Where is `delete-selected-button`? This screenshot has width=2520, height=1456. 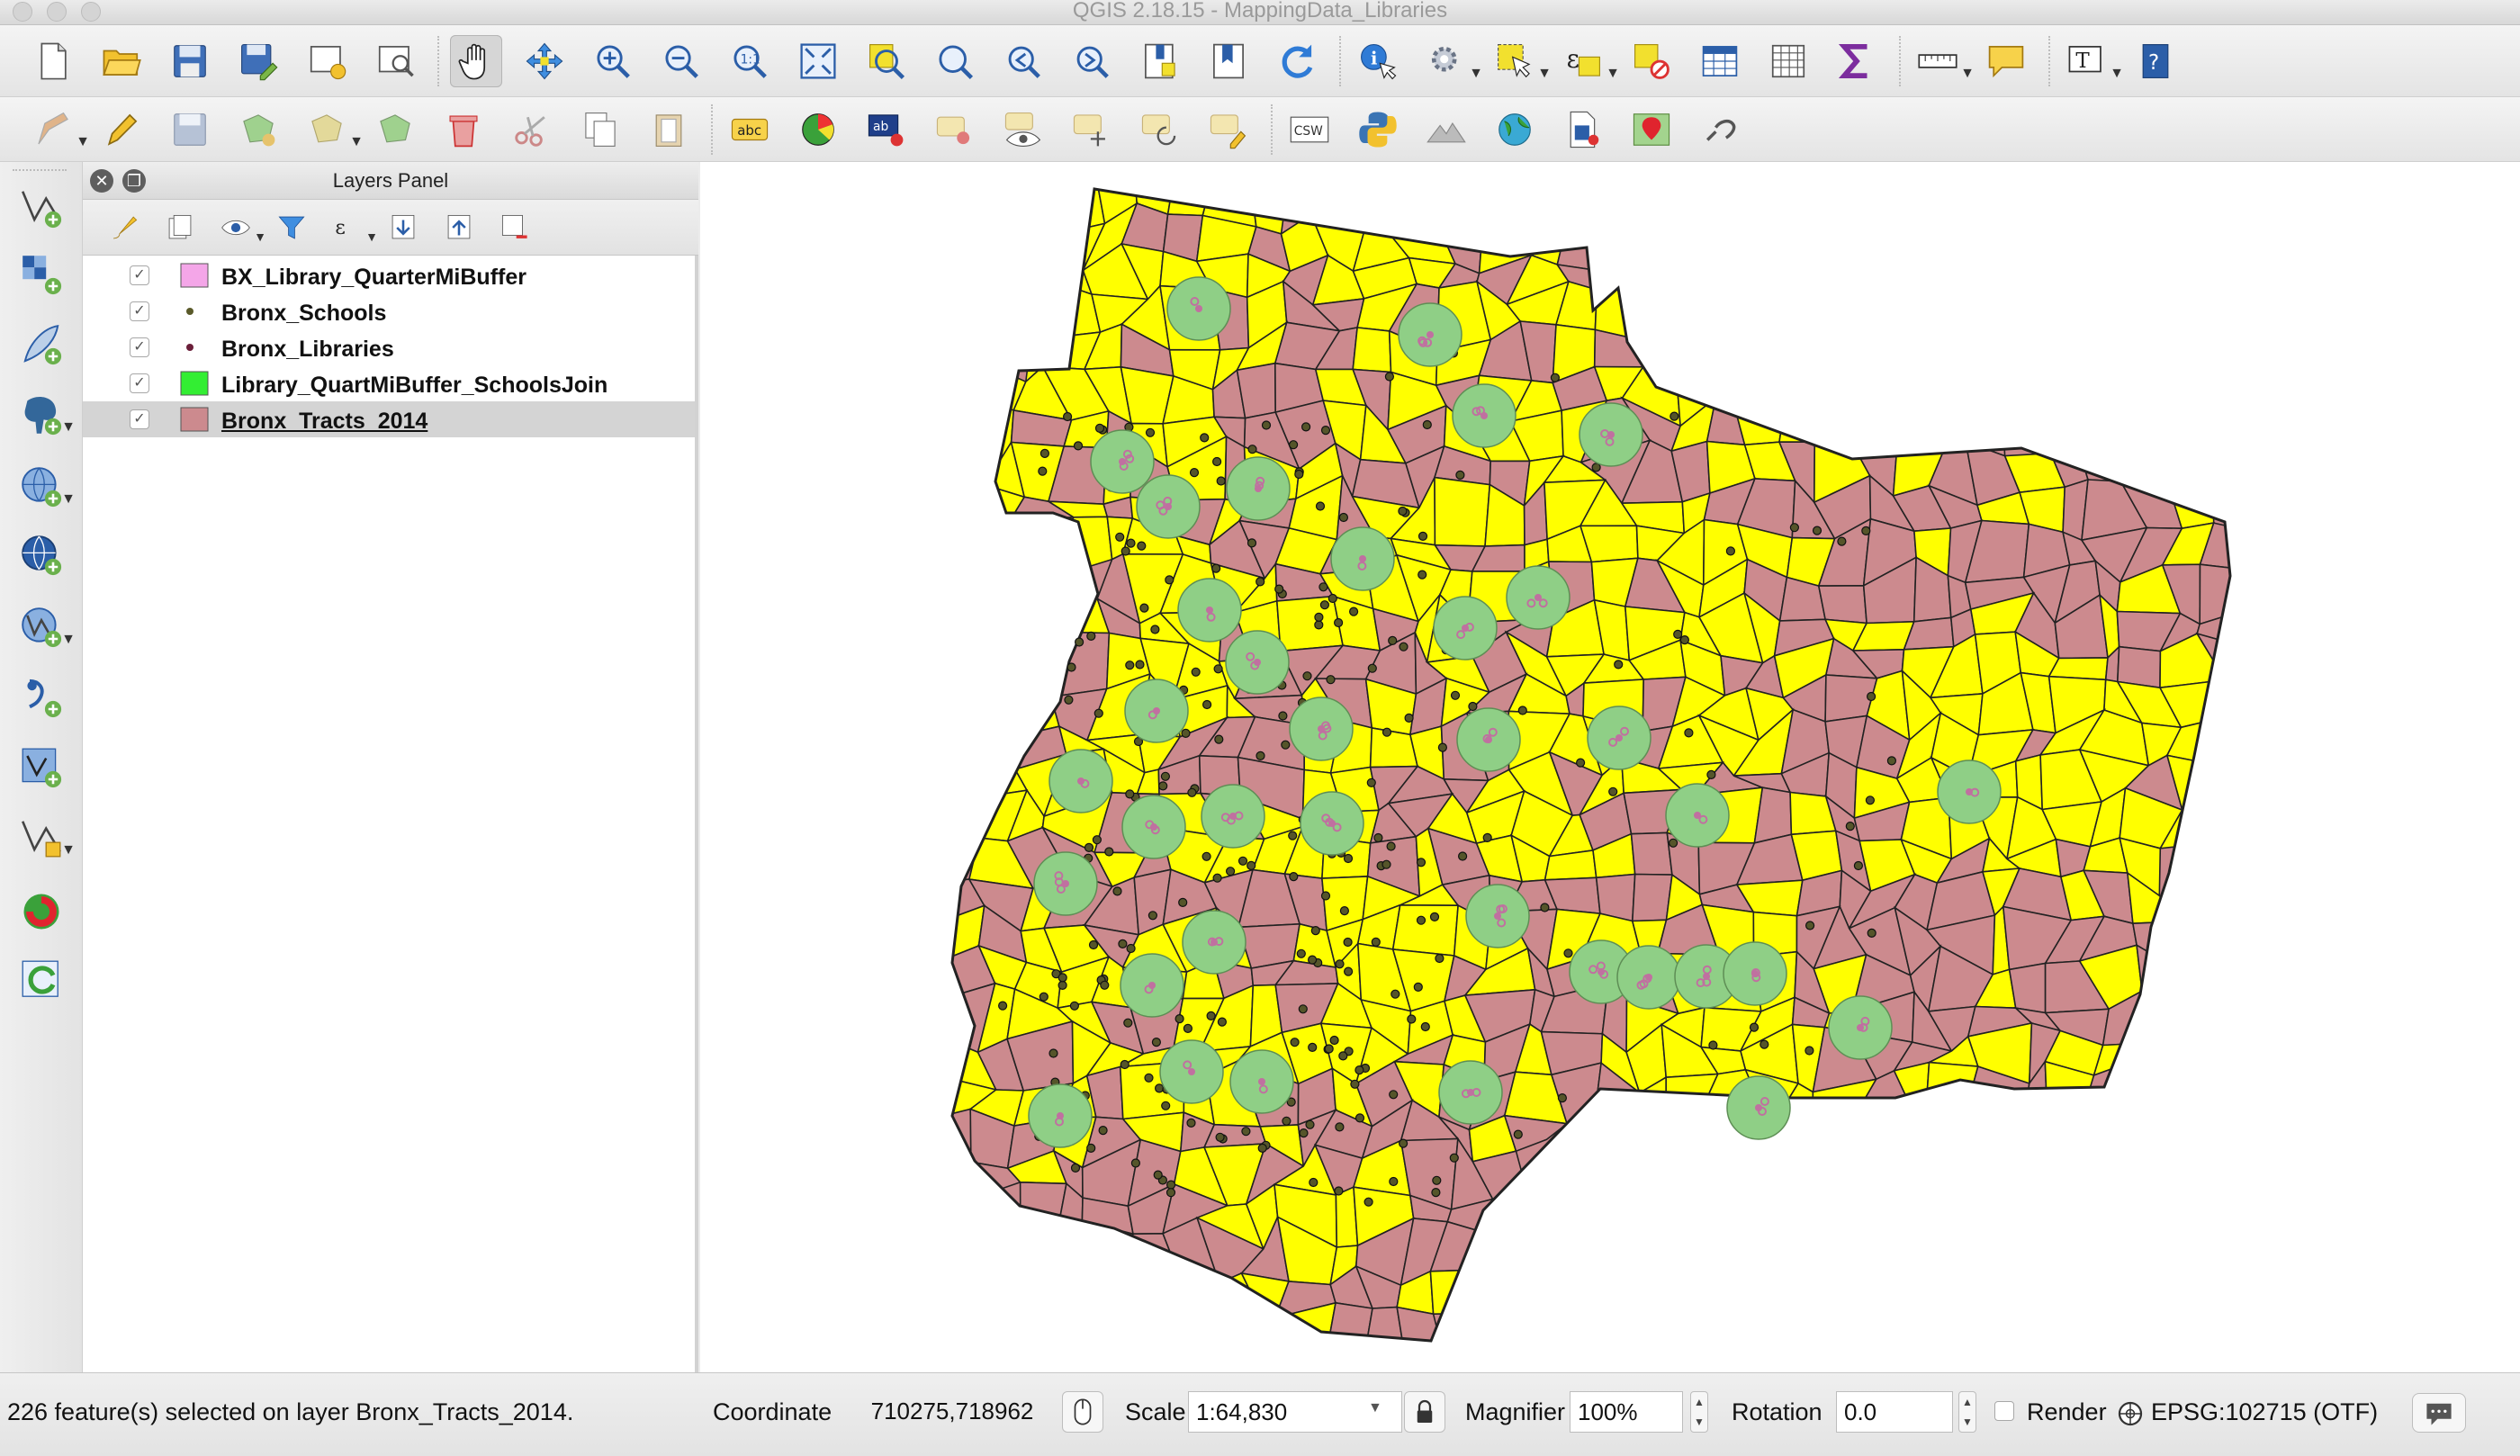
delete-selected-button is located at coordinates (463, 129).